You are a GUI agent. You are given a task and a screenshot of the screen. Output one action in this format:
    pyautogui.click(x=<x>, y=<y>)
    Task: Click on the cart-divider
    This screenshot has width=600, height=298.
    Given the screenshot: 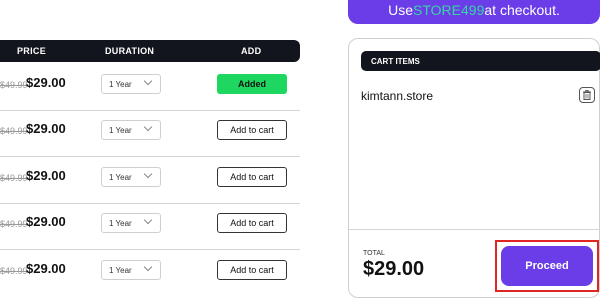 What is the action you would take?
    pyautogui.click(x=474, y=229)
    